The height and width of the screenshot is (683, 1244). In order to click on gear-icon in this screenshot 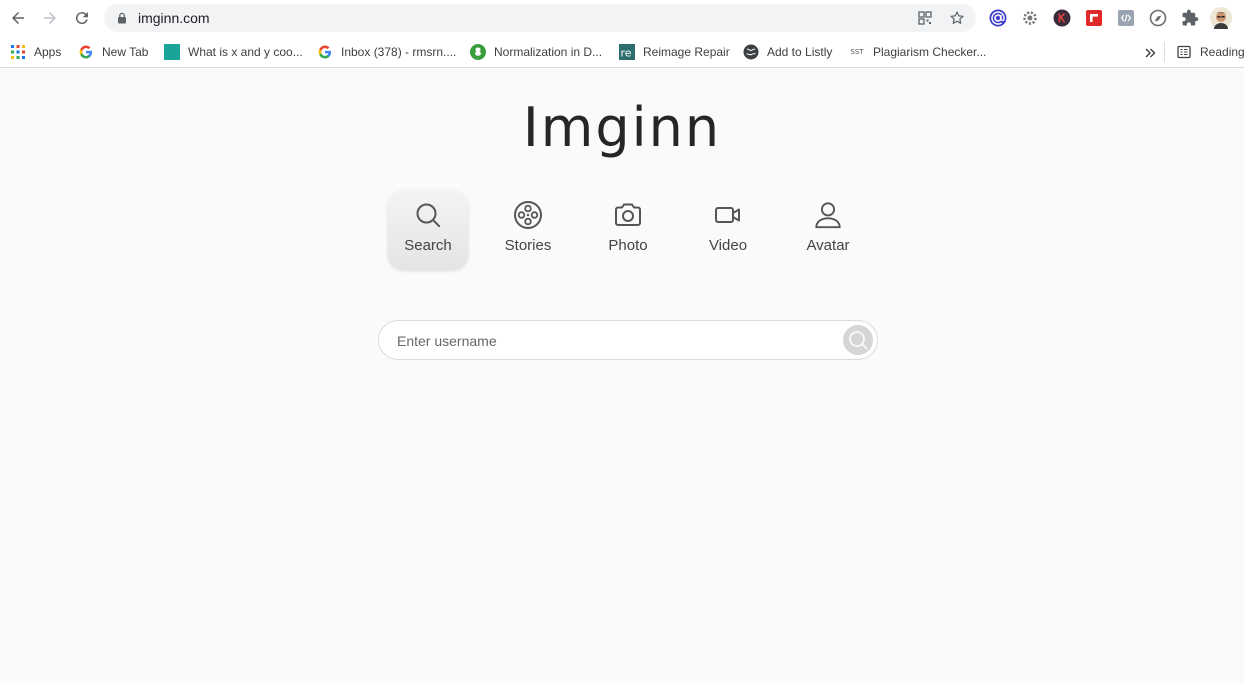, I will do `click(1030, 18)`.